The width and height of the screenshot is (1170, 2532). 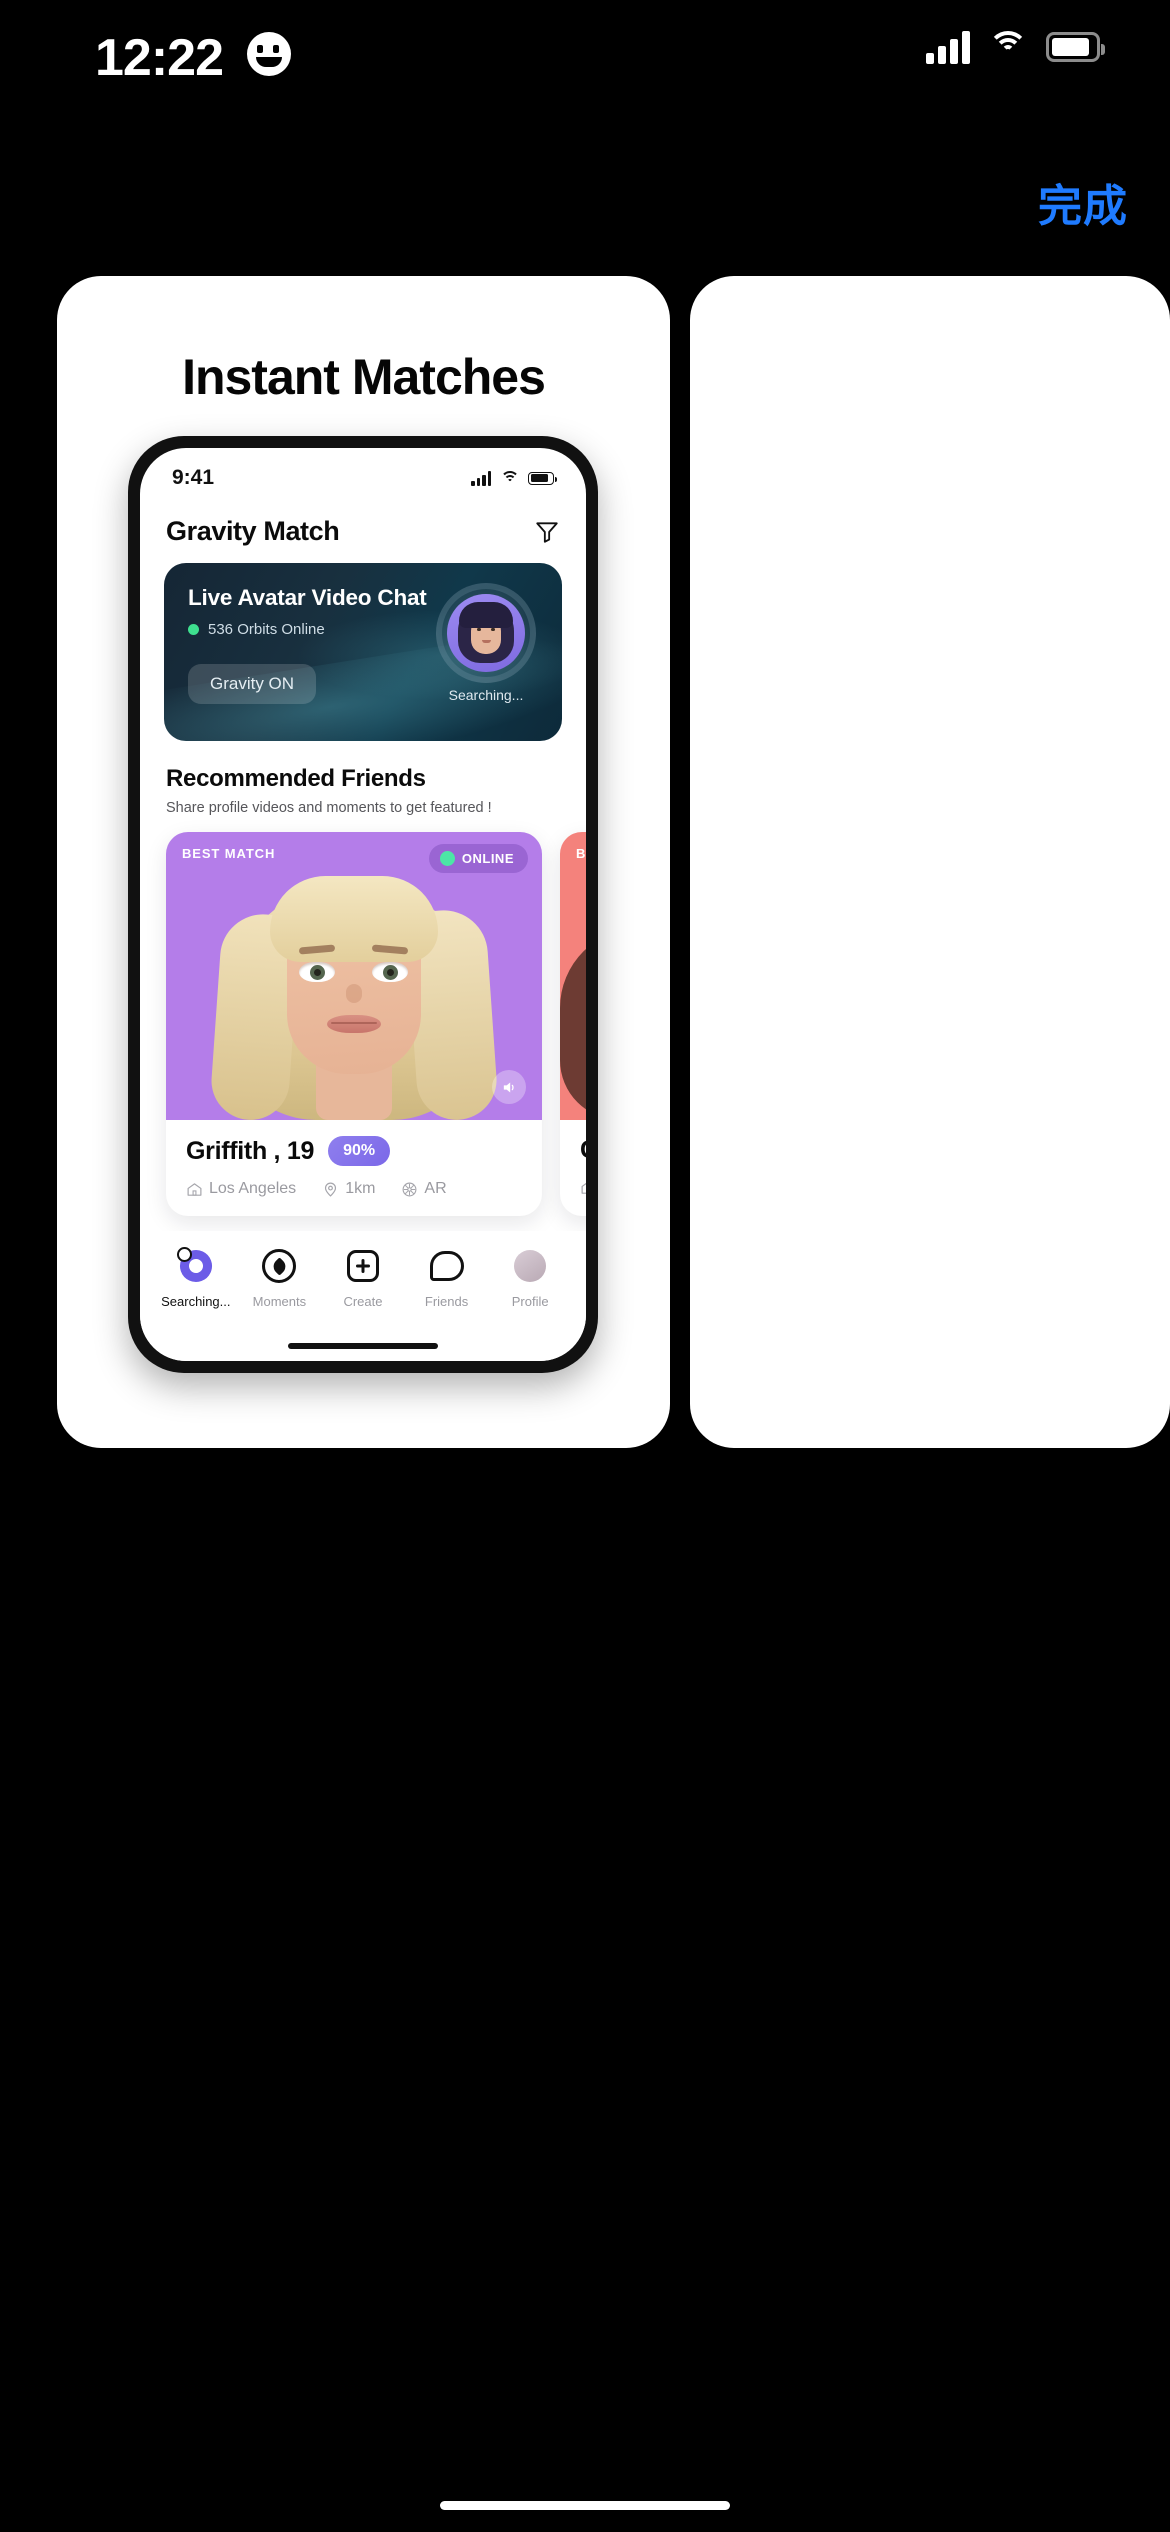 I want to click on phone-home-indicator, so click(x=363, y=1346).